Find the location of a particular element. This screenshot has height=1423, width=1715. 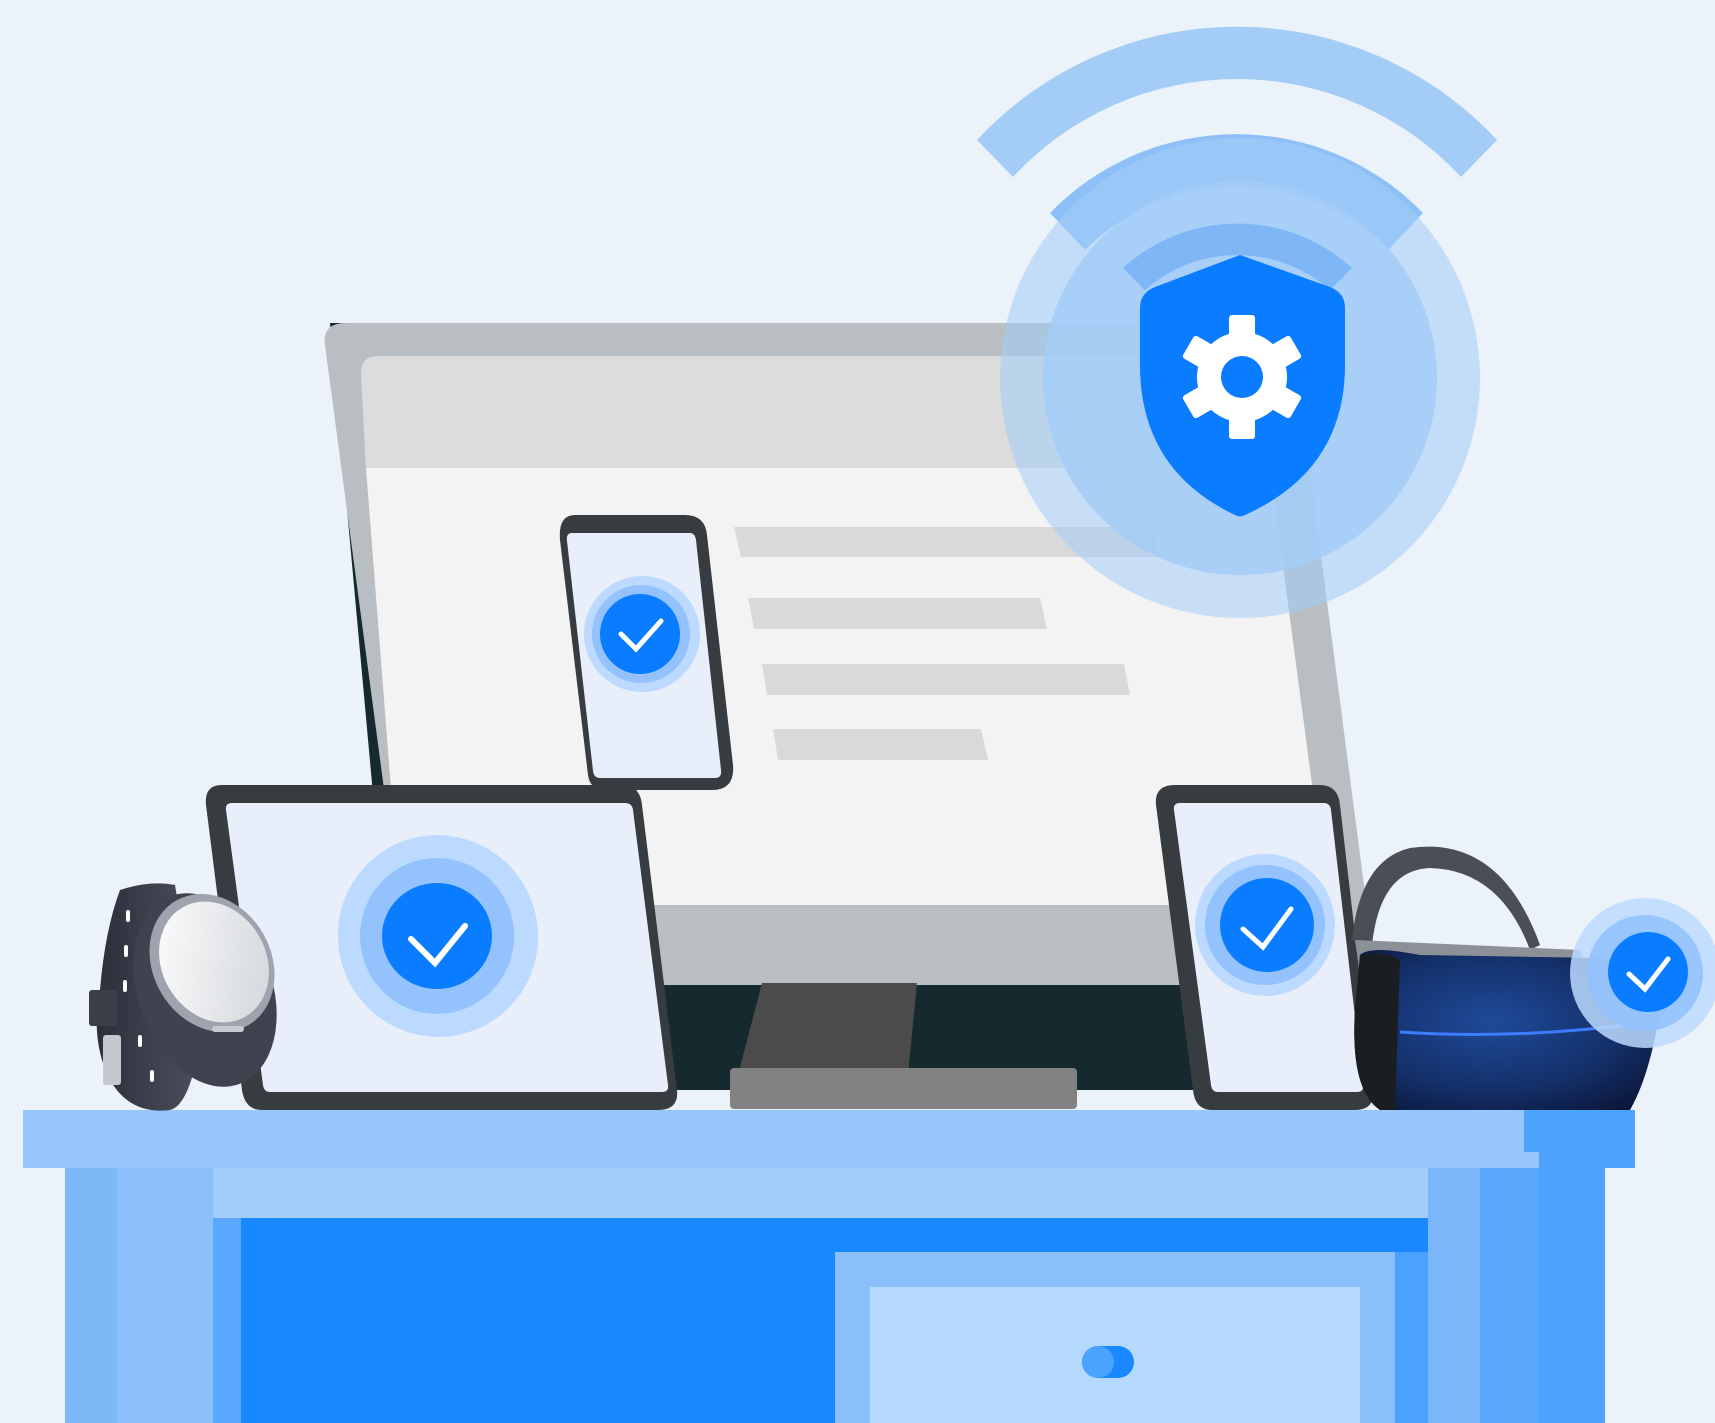

vr-headset is located at coordinates (1533, 978).